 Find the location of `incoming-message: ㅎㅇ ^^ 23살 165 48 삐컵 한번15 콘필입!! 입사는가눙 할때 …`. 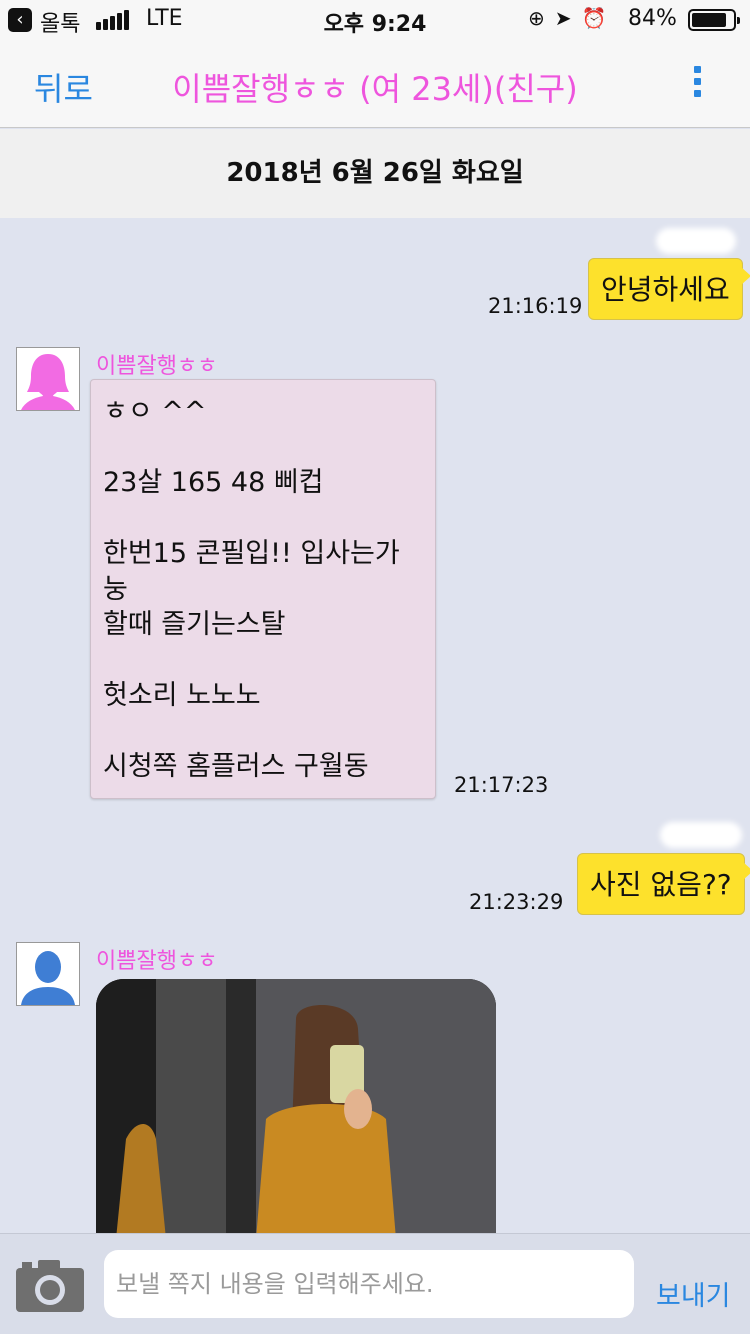

incoming-message: ㅎㅇ ^^ 23살 165 48 삐컵 한번15 콘필입!! 입사는가눙 할때 … is located at coordinates (263, 589).